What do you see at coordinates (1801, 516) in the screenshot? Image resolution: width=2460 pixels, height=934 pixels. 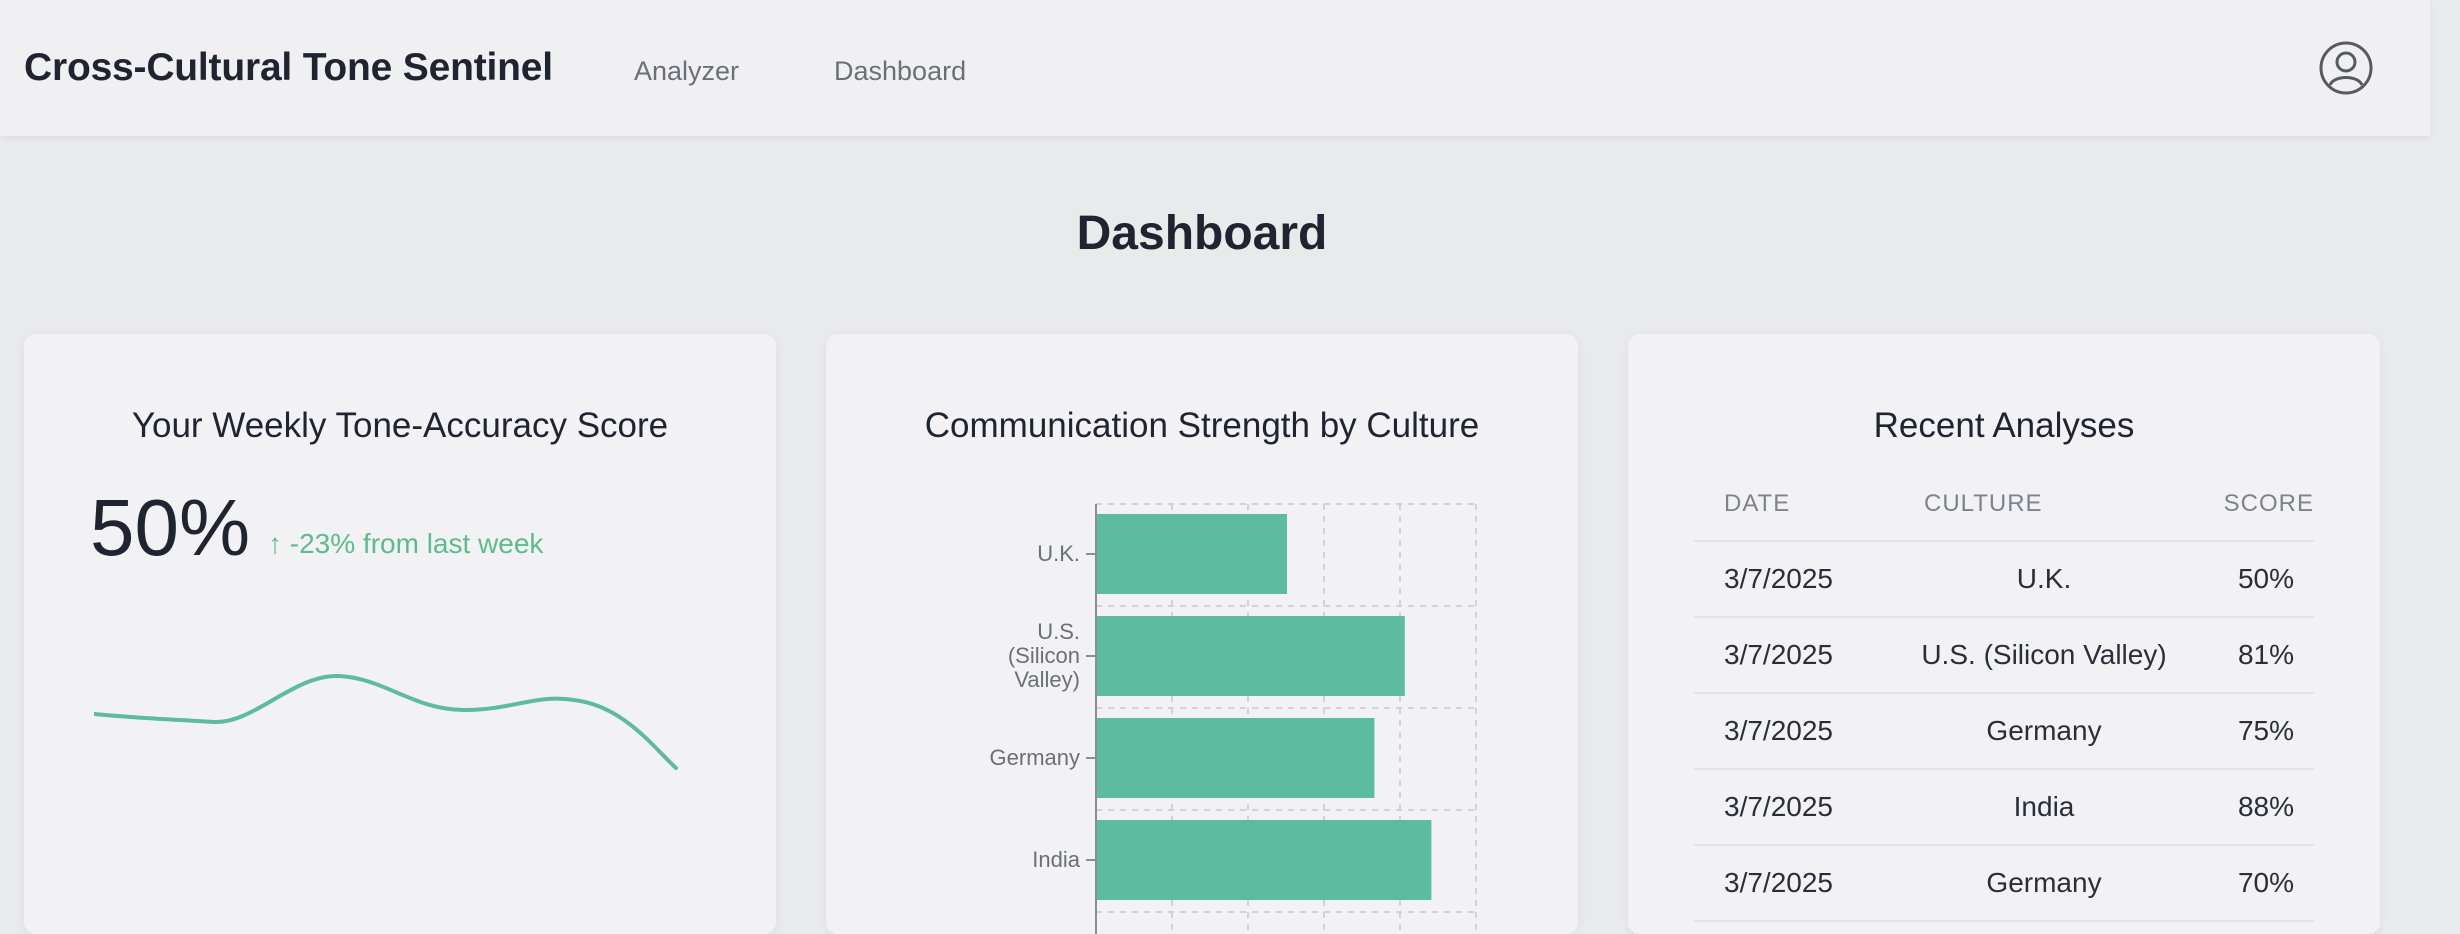 I see `column-header-date: DATE` at bounding box center [1801, 516].